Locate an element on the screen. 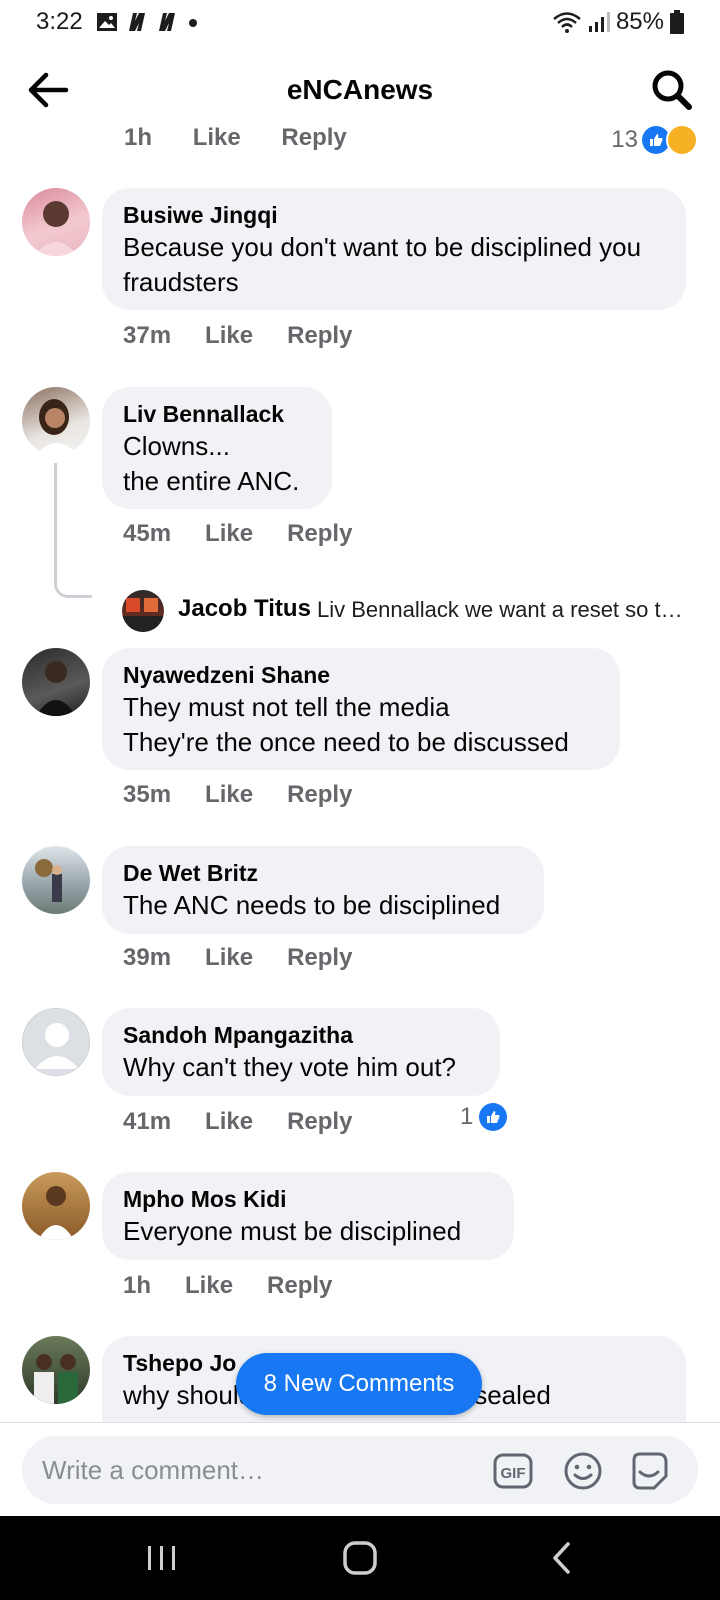  sticker-button is located at coordinates (649, 1471).